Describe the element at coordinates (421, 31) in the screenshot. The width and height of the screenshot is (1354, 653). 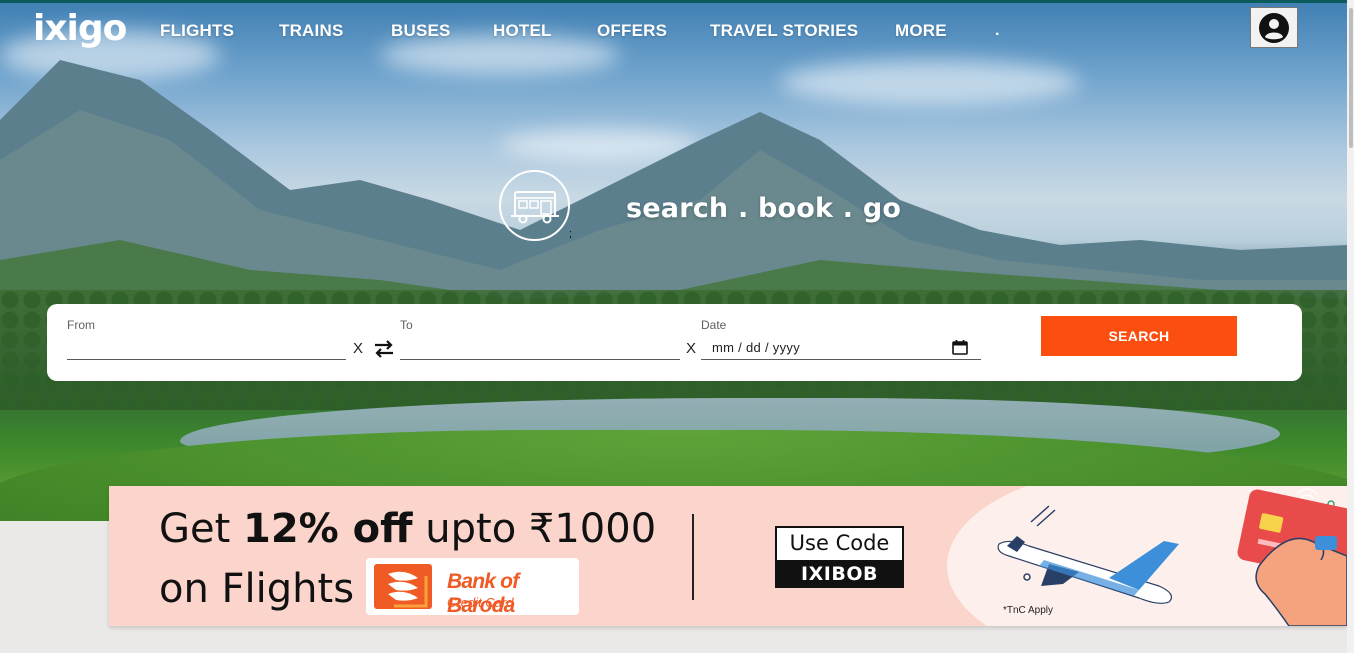
I see `nav-buses: BUSES` at that location.